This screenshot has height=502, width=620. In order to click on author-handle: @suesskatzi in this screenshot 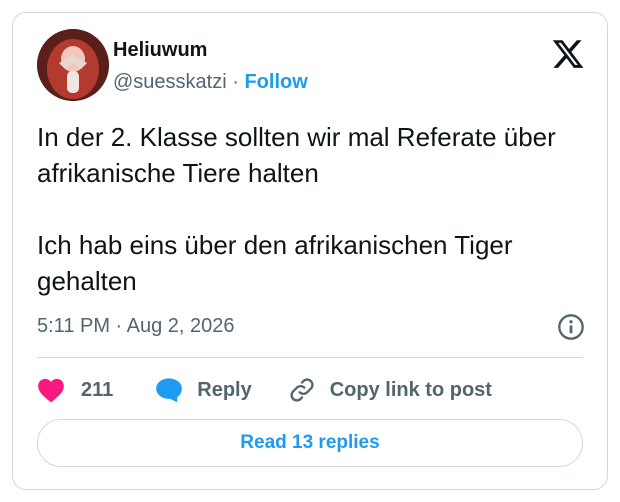, I will do `click(170, 82)`.